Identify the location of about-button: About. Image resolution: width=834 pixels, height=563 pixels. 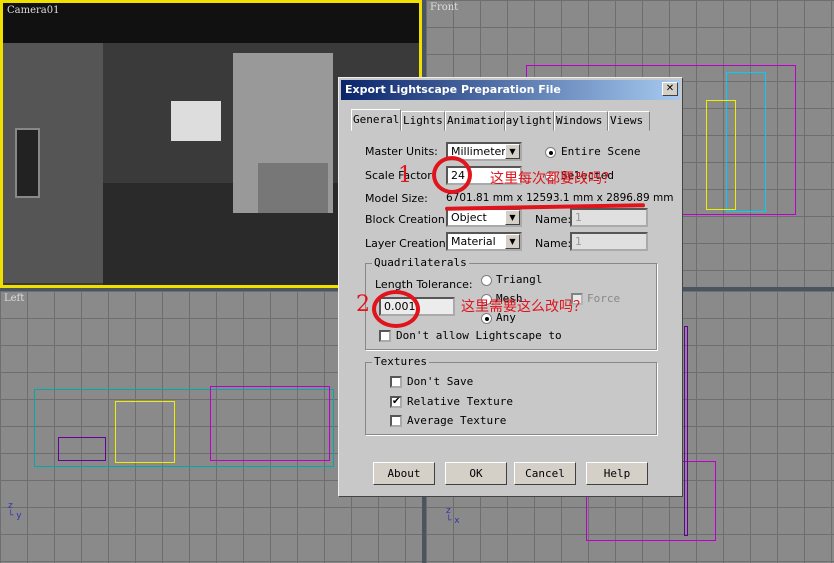
(404, 473).